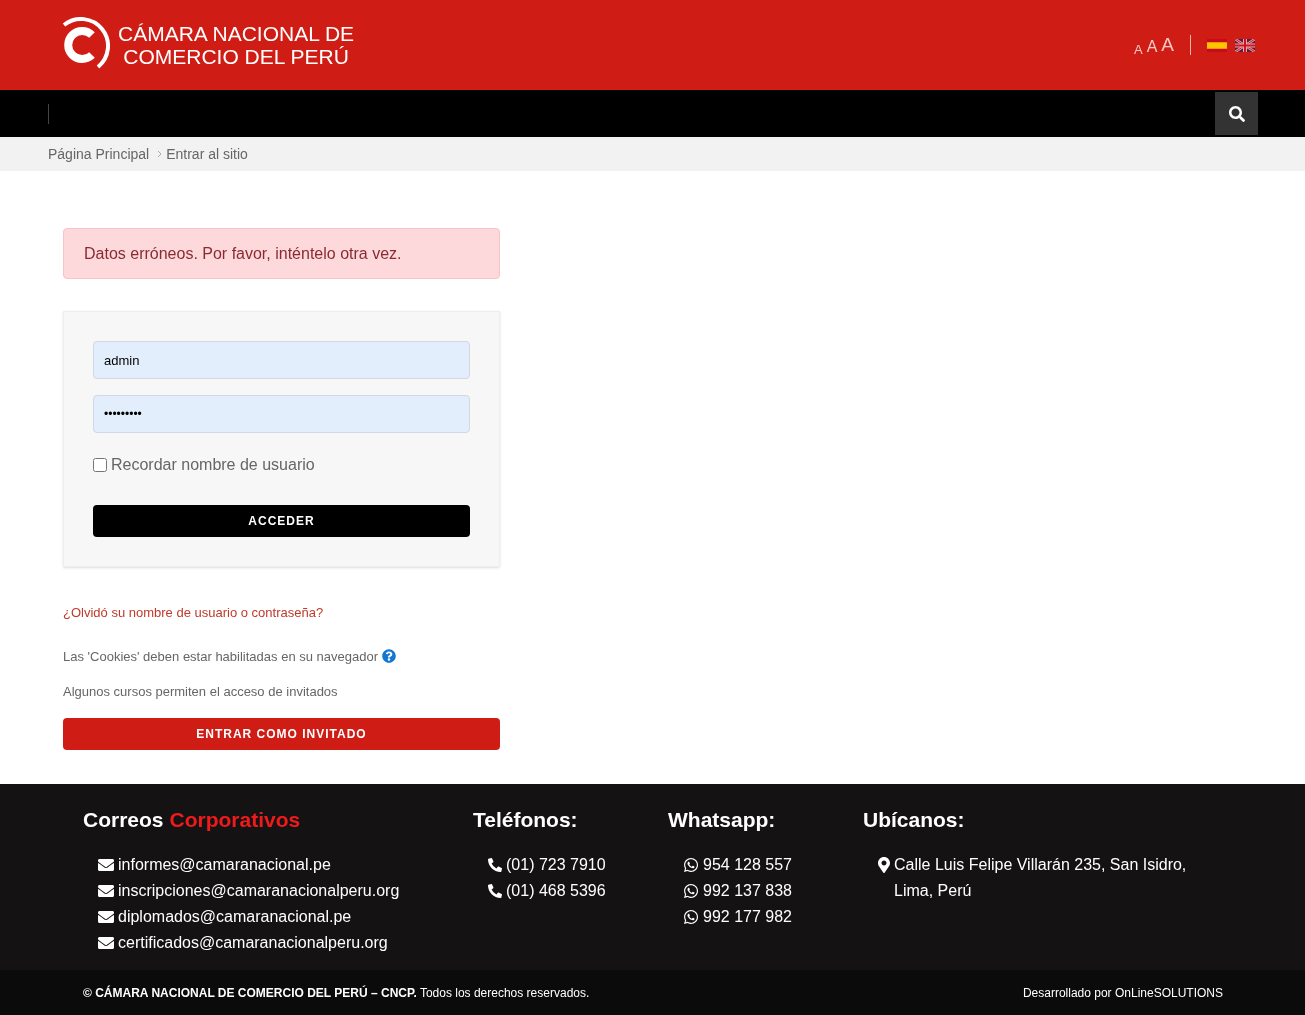 The height and width of the screenshot is (1015, 1305). Describe the element at coordinates (236, 33) in the screenshot. I see `logo-text: CÁMARA NACIONAL DE` at that location.